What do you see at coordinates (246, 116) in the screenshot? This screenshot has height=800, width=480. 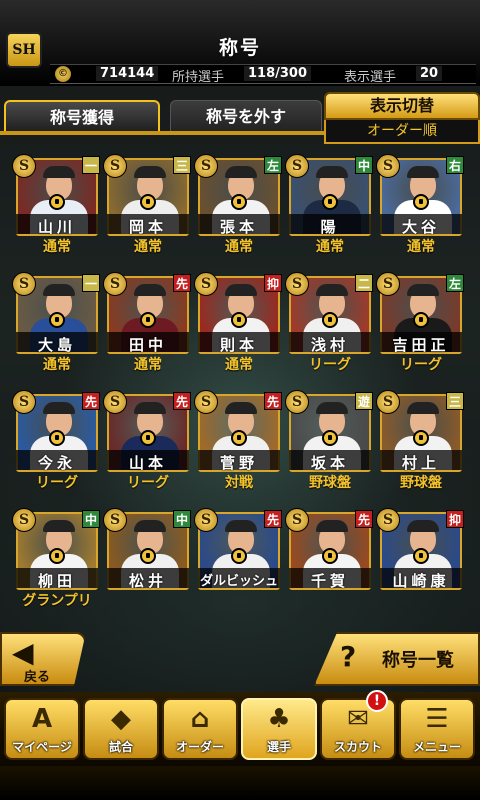 I see `tab-remove-title: 称号を外す` at bounding box center [246, 116].